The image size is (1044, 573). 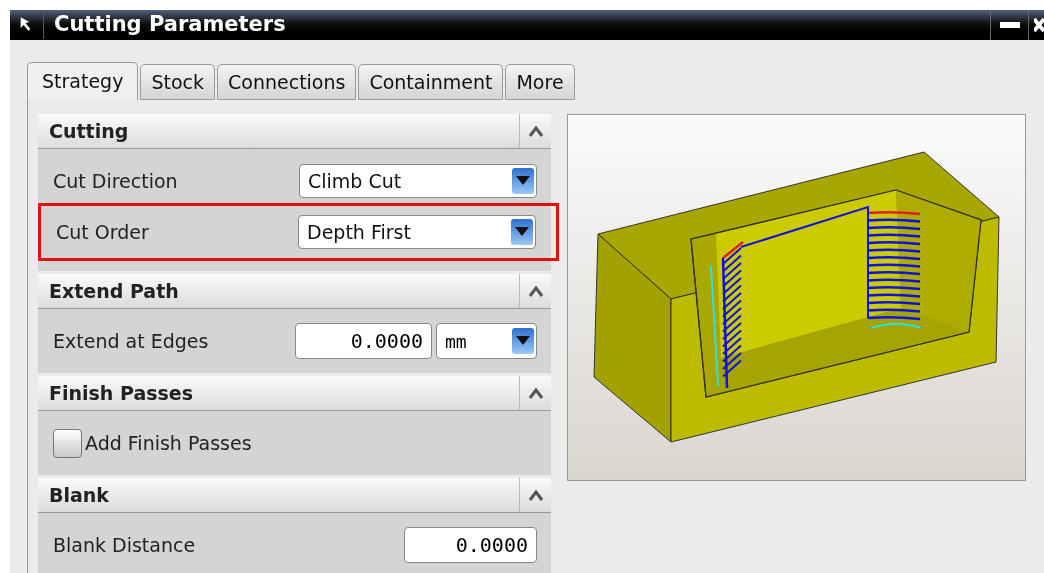 What do you see at coordinates (486, 341) in the screenshot?
I see `unit-dropdown: mm` at bounding box center [486, 341].